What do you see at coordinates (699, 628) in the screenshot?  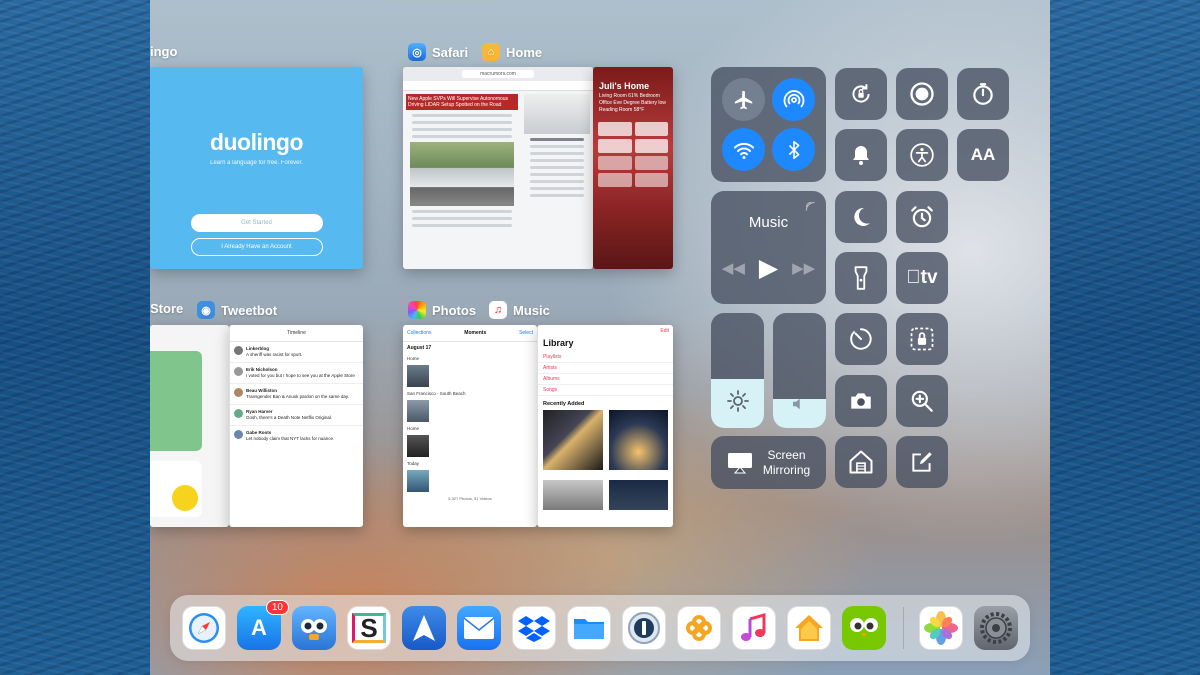 I see `dock-app-workflow` at bounding box center [699, 628].